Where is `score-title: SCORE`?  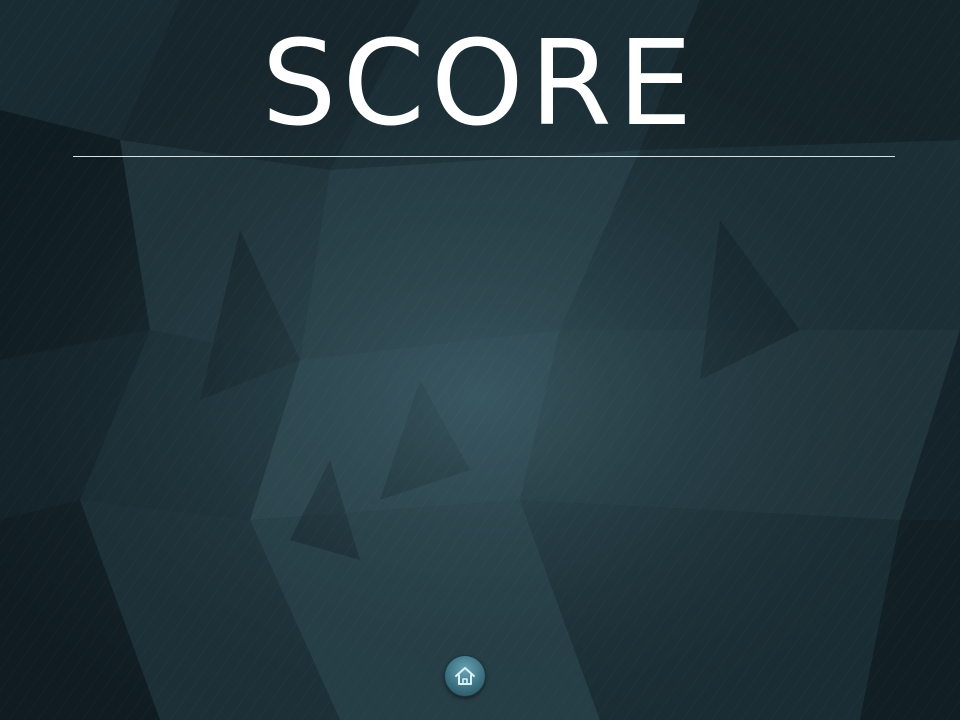 score-title: SCORE is located at coordinates (480, 83).